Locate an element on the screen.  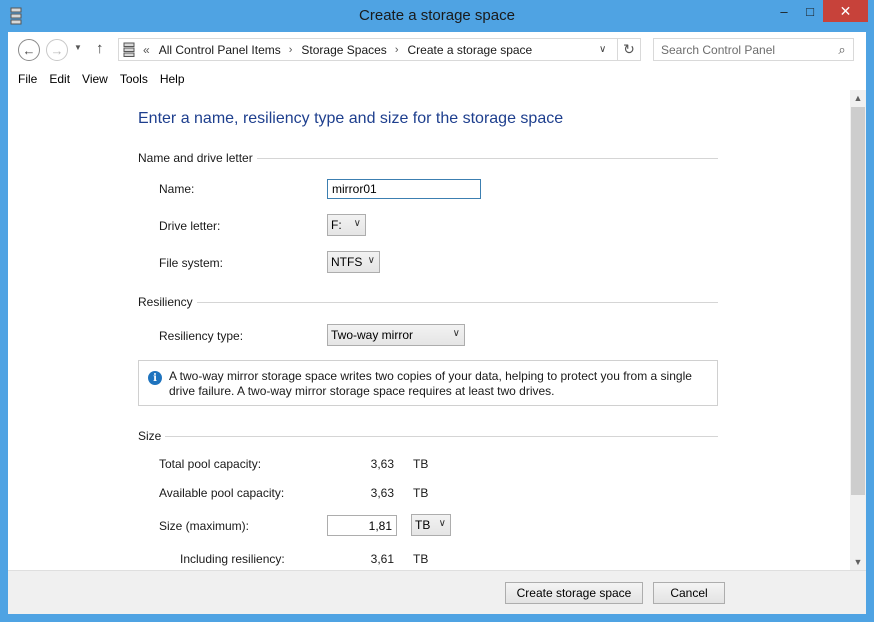
arrow-left-icon: ← is located at coordinates (29, 50).